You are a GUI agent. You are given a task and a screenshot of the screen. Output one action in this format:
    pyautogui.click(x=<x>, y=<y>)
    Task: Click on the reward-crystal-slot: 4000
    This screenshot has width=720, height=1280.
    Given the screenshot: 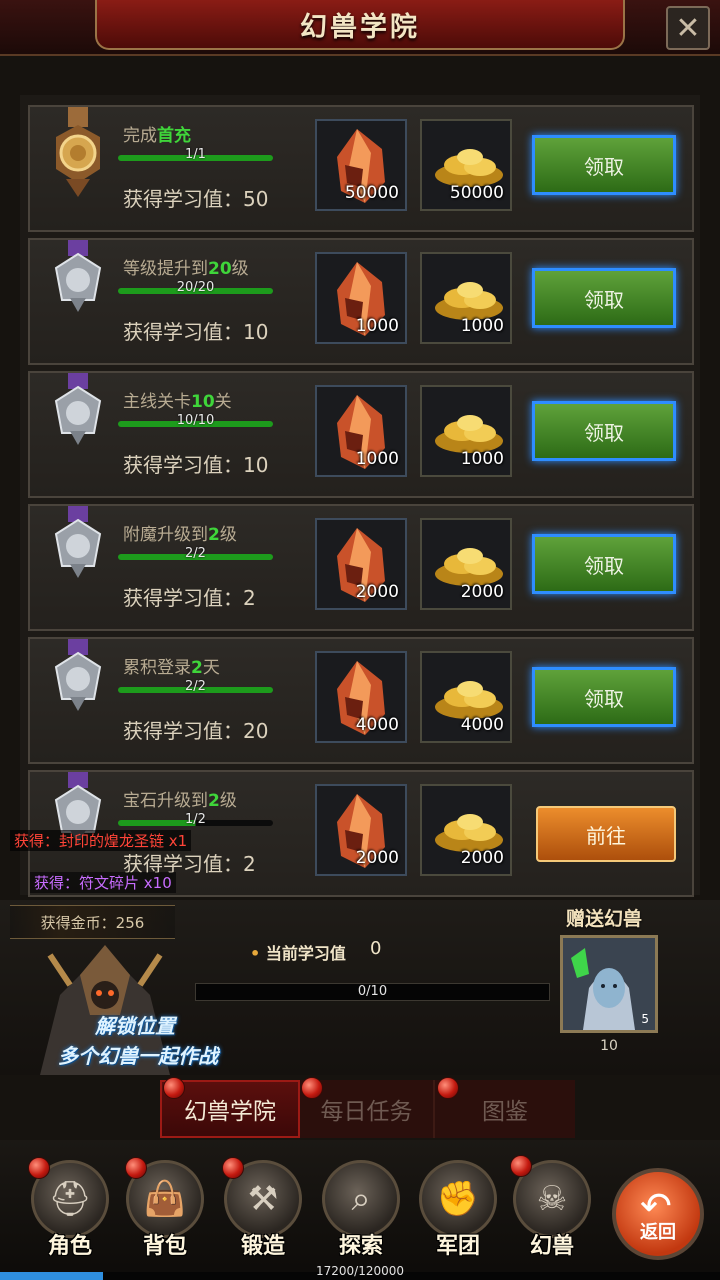 What is the action you would take?
    pyautogui.click(x=361, y=697)
    